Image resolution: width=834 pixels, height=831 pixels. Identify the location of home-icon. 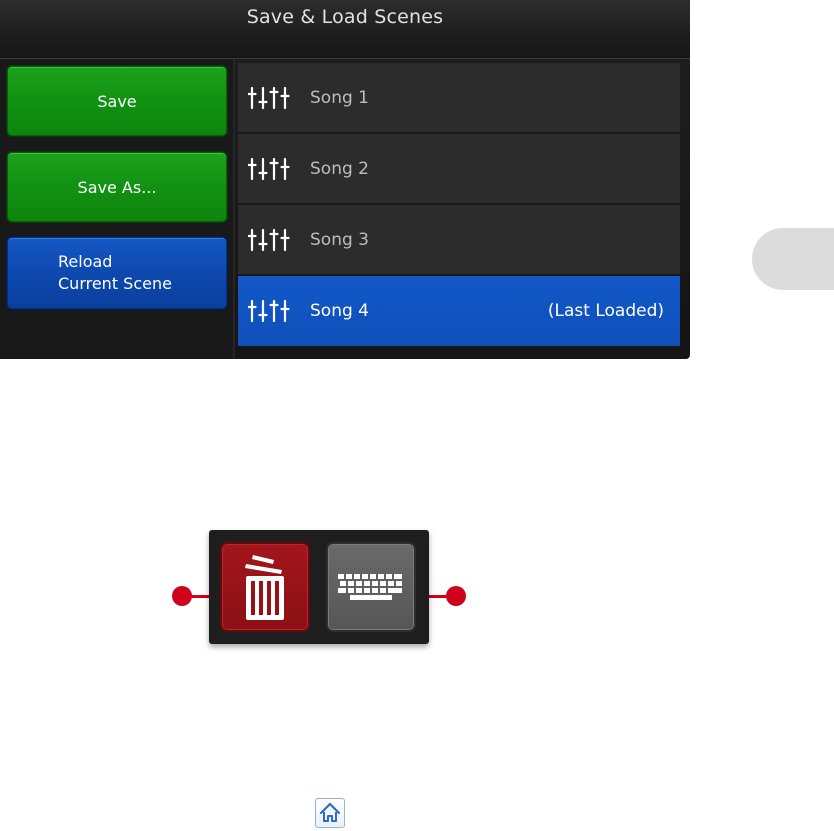
(330, 812).